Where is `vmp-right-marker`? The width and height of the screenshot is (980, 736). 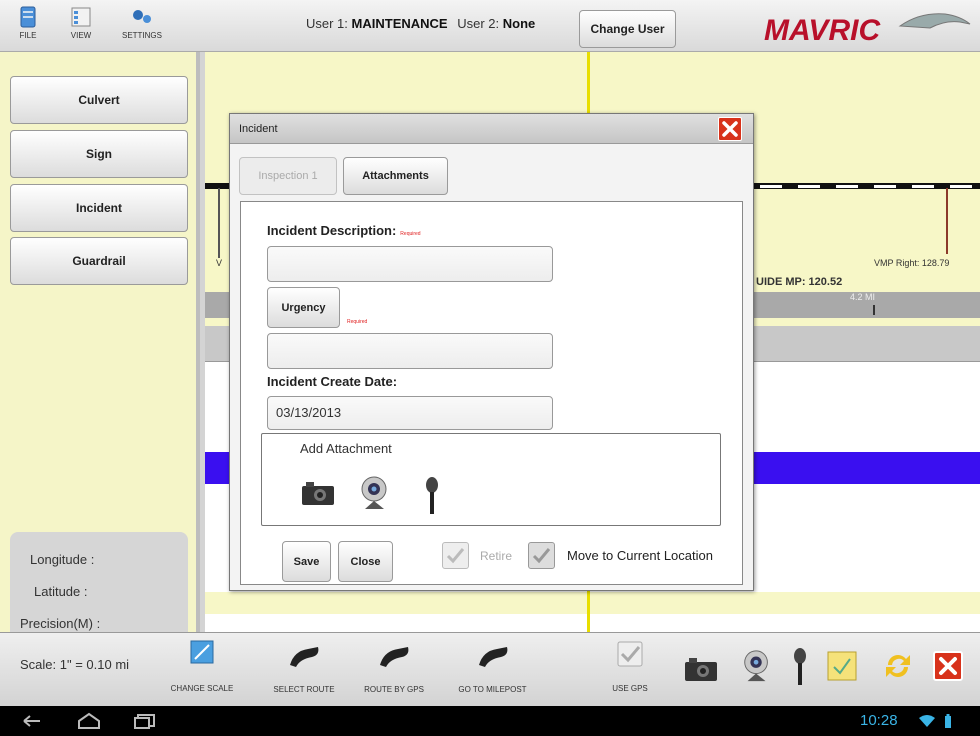
vmp-right-marker is located at coordinates (947, 221).